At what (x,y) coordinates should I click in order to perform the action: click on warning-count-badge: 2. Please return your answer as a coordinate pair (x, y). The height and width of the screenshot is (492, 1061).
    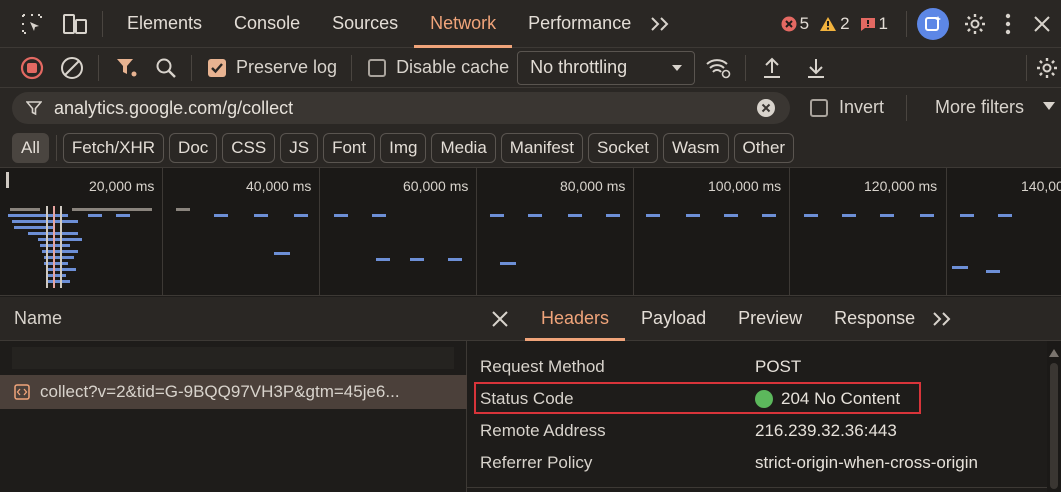
    Looking at the image, I should click on (834, 24).